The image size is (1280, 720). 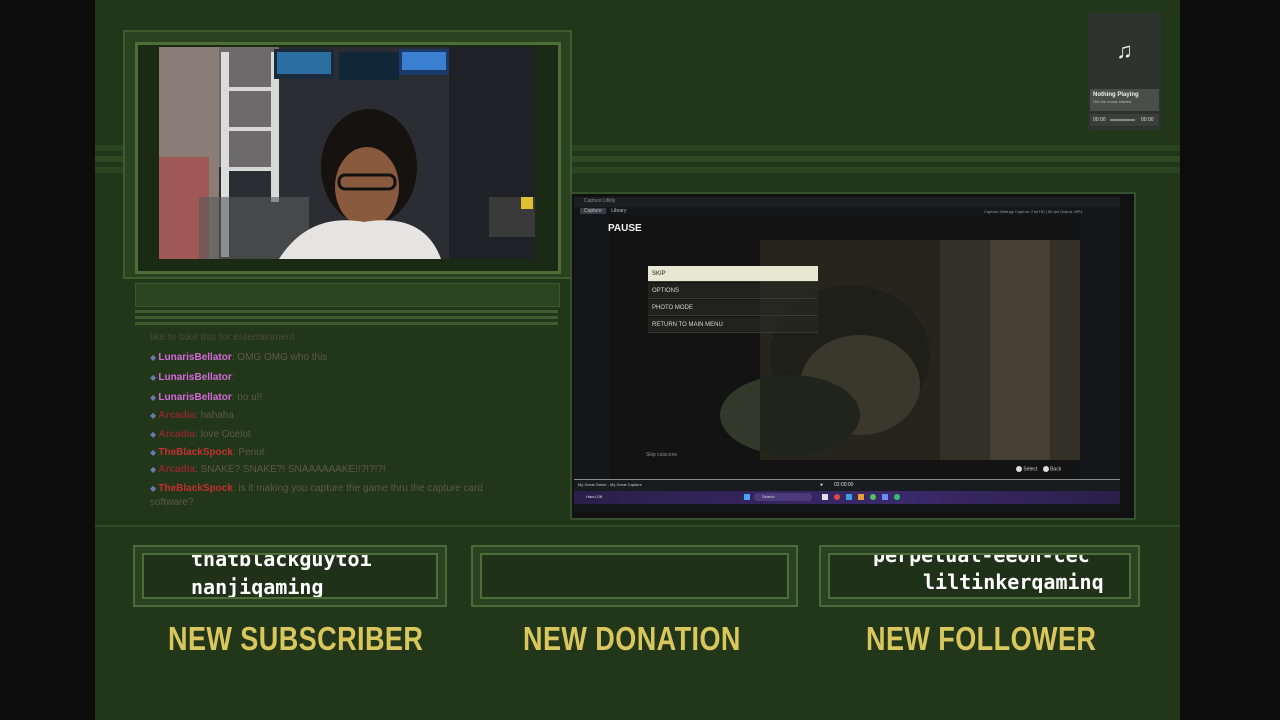 What do you see at coordinates (1045, 469) in the screenshot?
I see `b-button-icon` at bounding box center [1045, 469].